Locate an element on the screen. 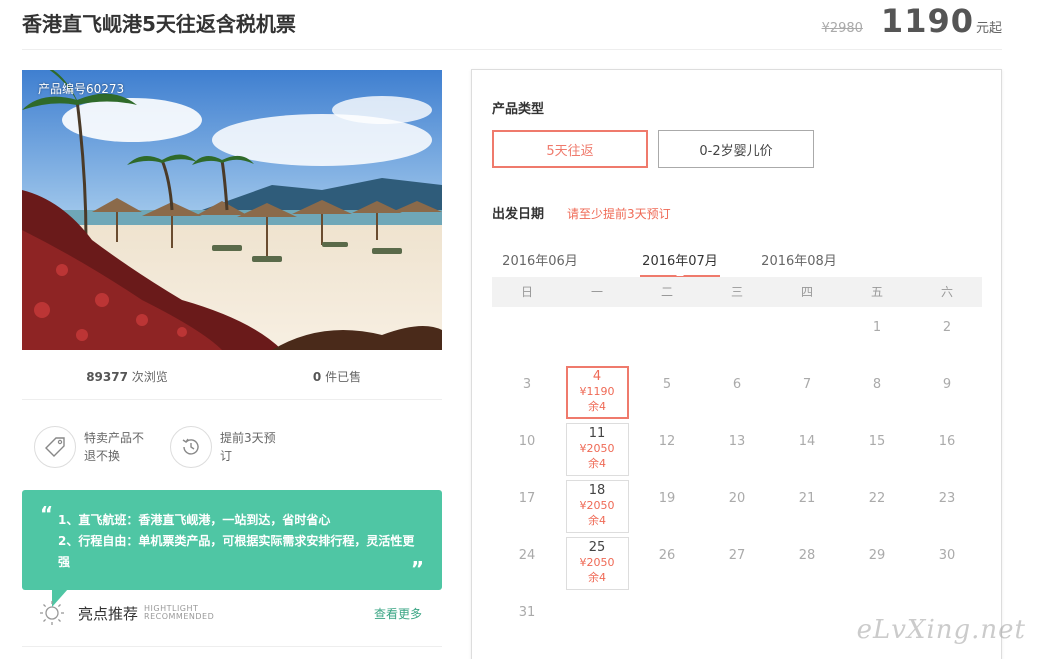 This screenshot has height=659, width=1038. day-number: 28 is located at coordinates (807, 555).